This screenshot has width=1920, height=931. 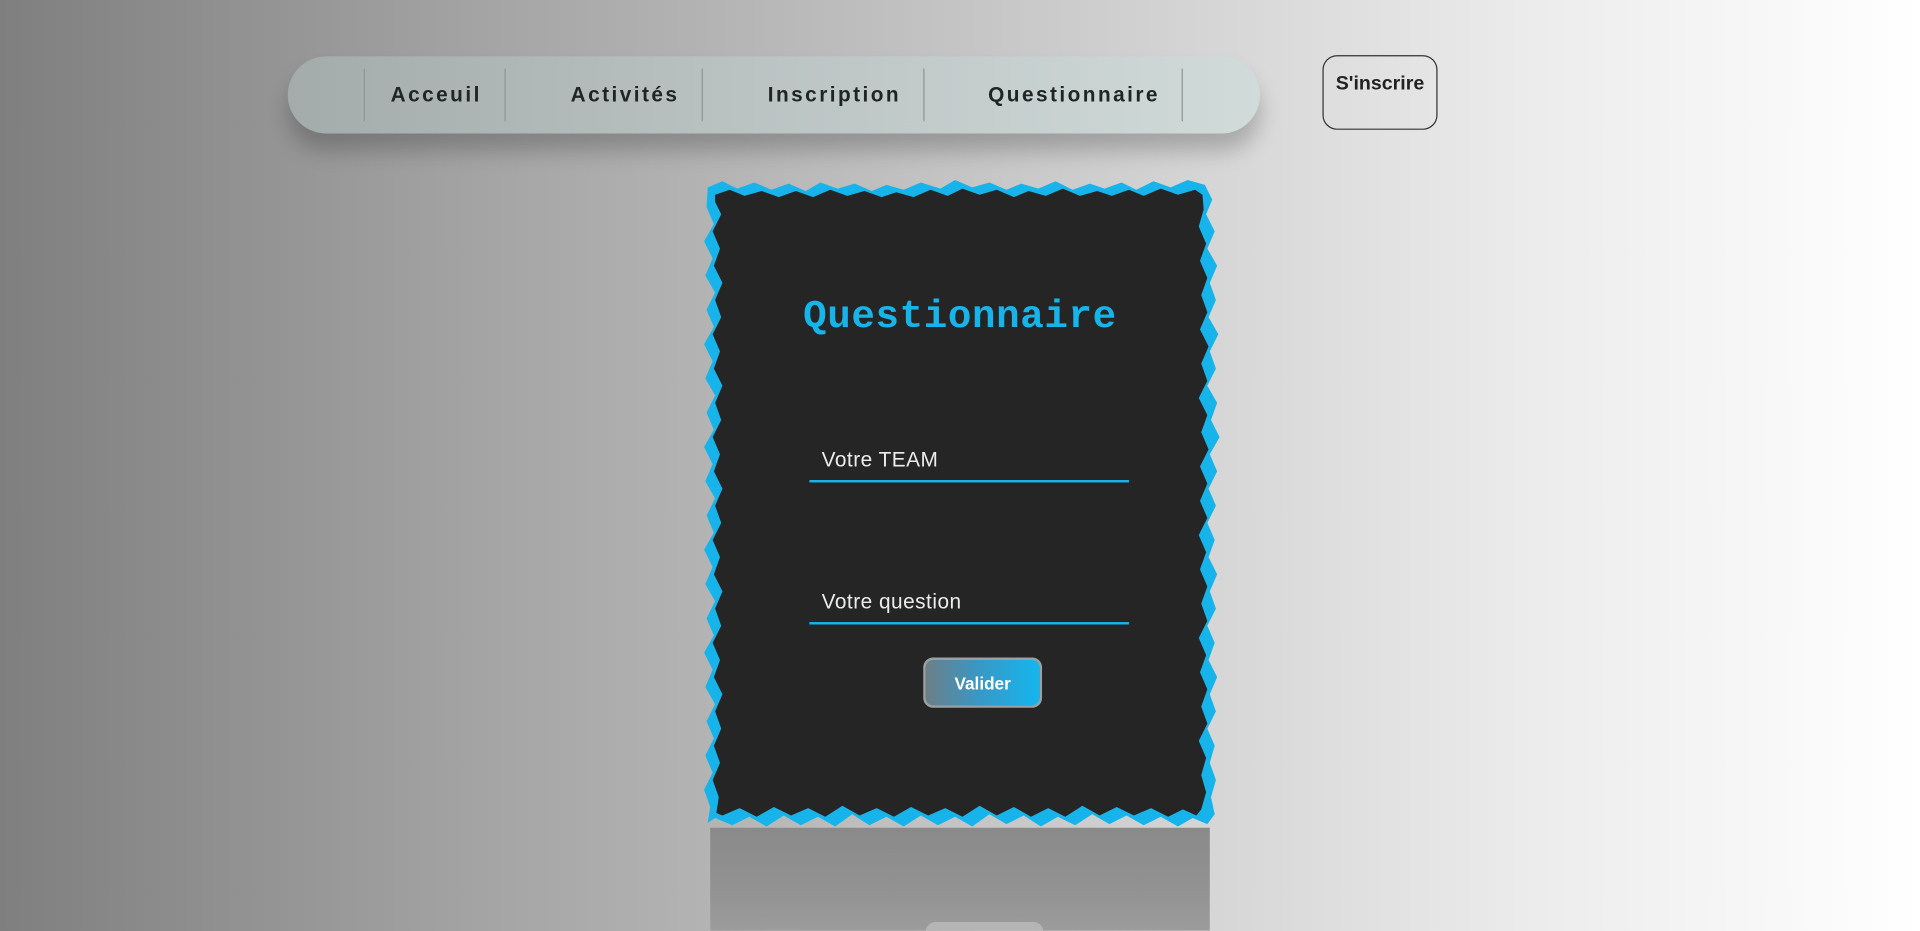 I want to click on signup-button: S'inscrire, so click(x=1380, y=92).